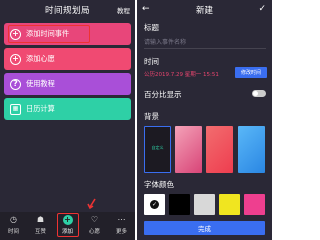  What do you see at coordinates (49, 34) in the screenshot?
I see `highlight-box` at bounding box center [49, 34].